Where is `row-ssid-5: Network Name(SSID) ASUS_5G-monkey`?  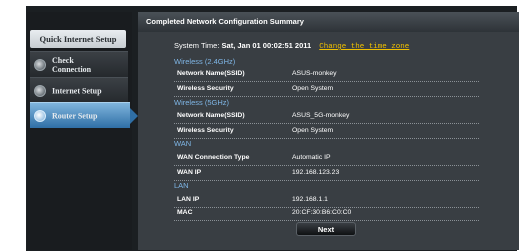
row-ssid-5: Network Name(SSID) ASUS_5G-monkey is located at coordinates (326, 116).